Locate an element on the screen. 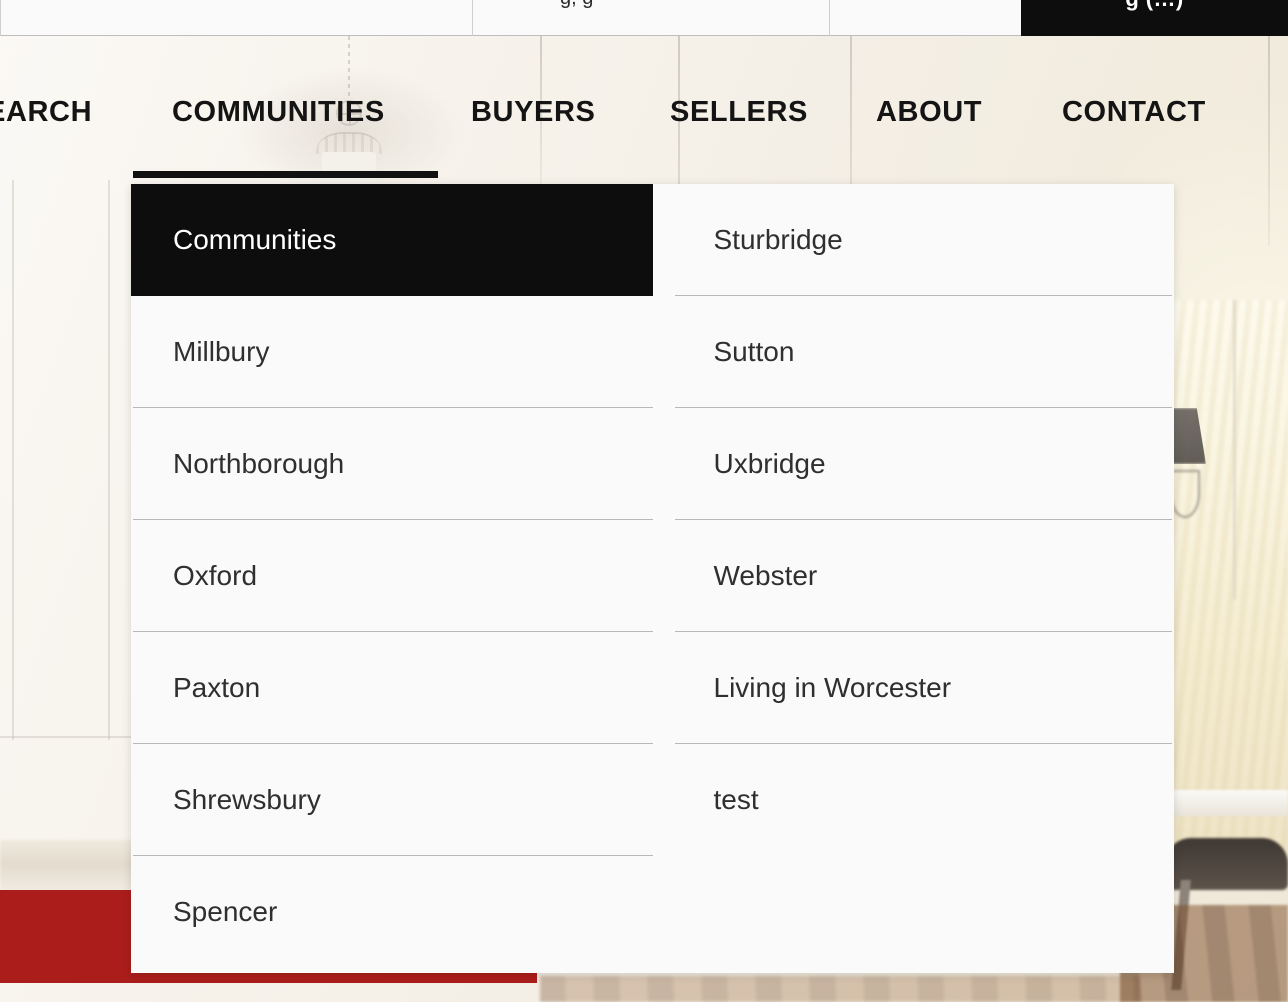 The image size is (1288, 1002). dropdown-item-millbury: Millbury is located at coordinates (392, 352).